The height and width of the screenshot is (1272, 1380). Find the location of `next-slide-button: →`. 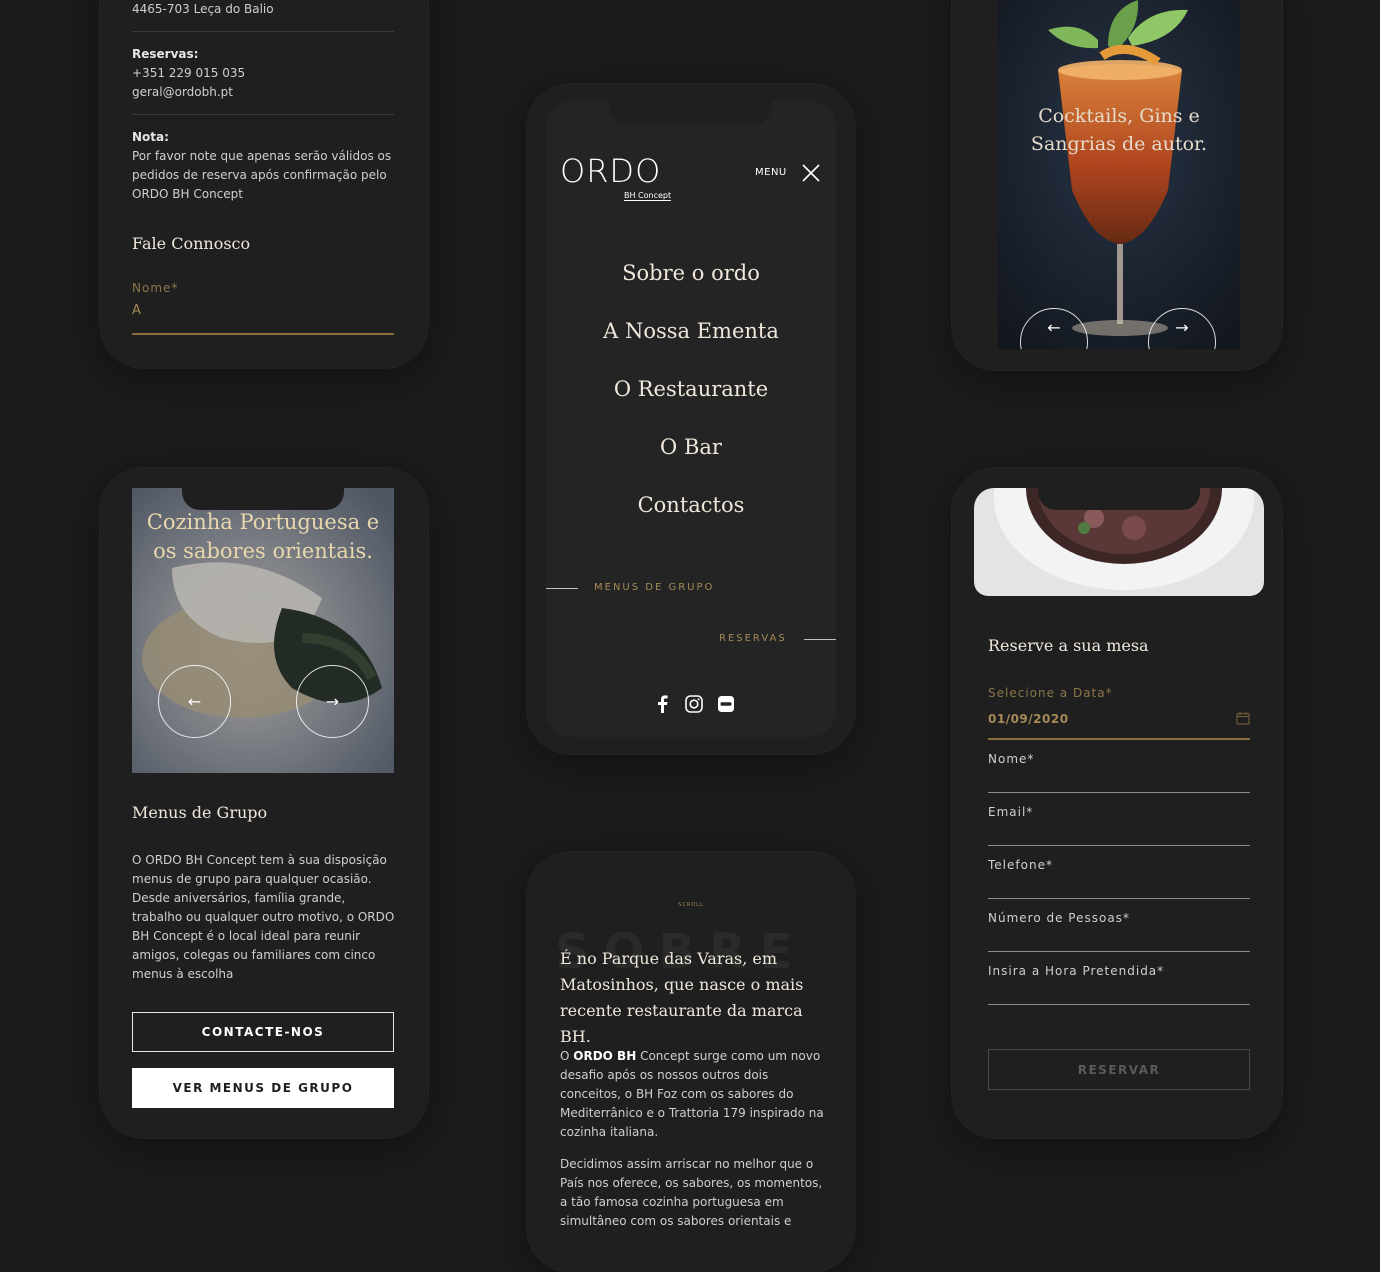

next-slide-button: → is located at coordinates (332, 701).